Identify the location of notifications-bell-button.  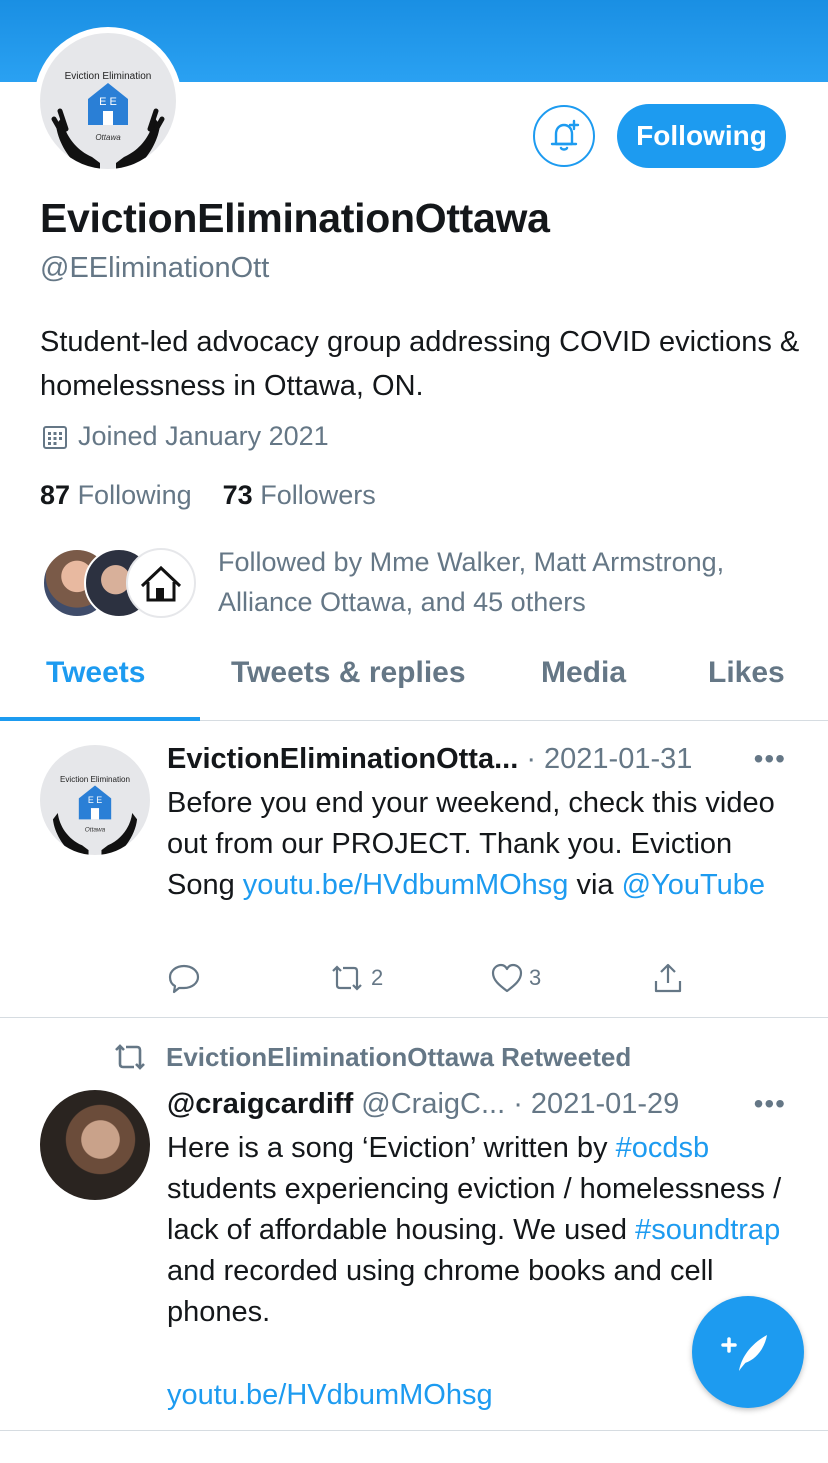
(564, 136).